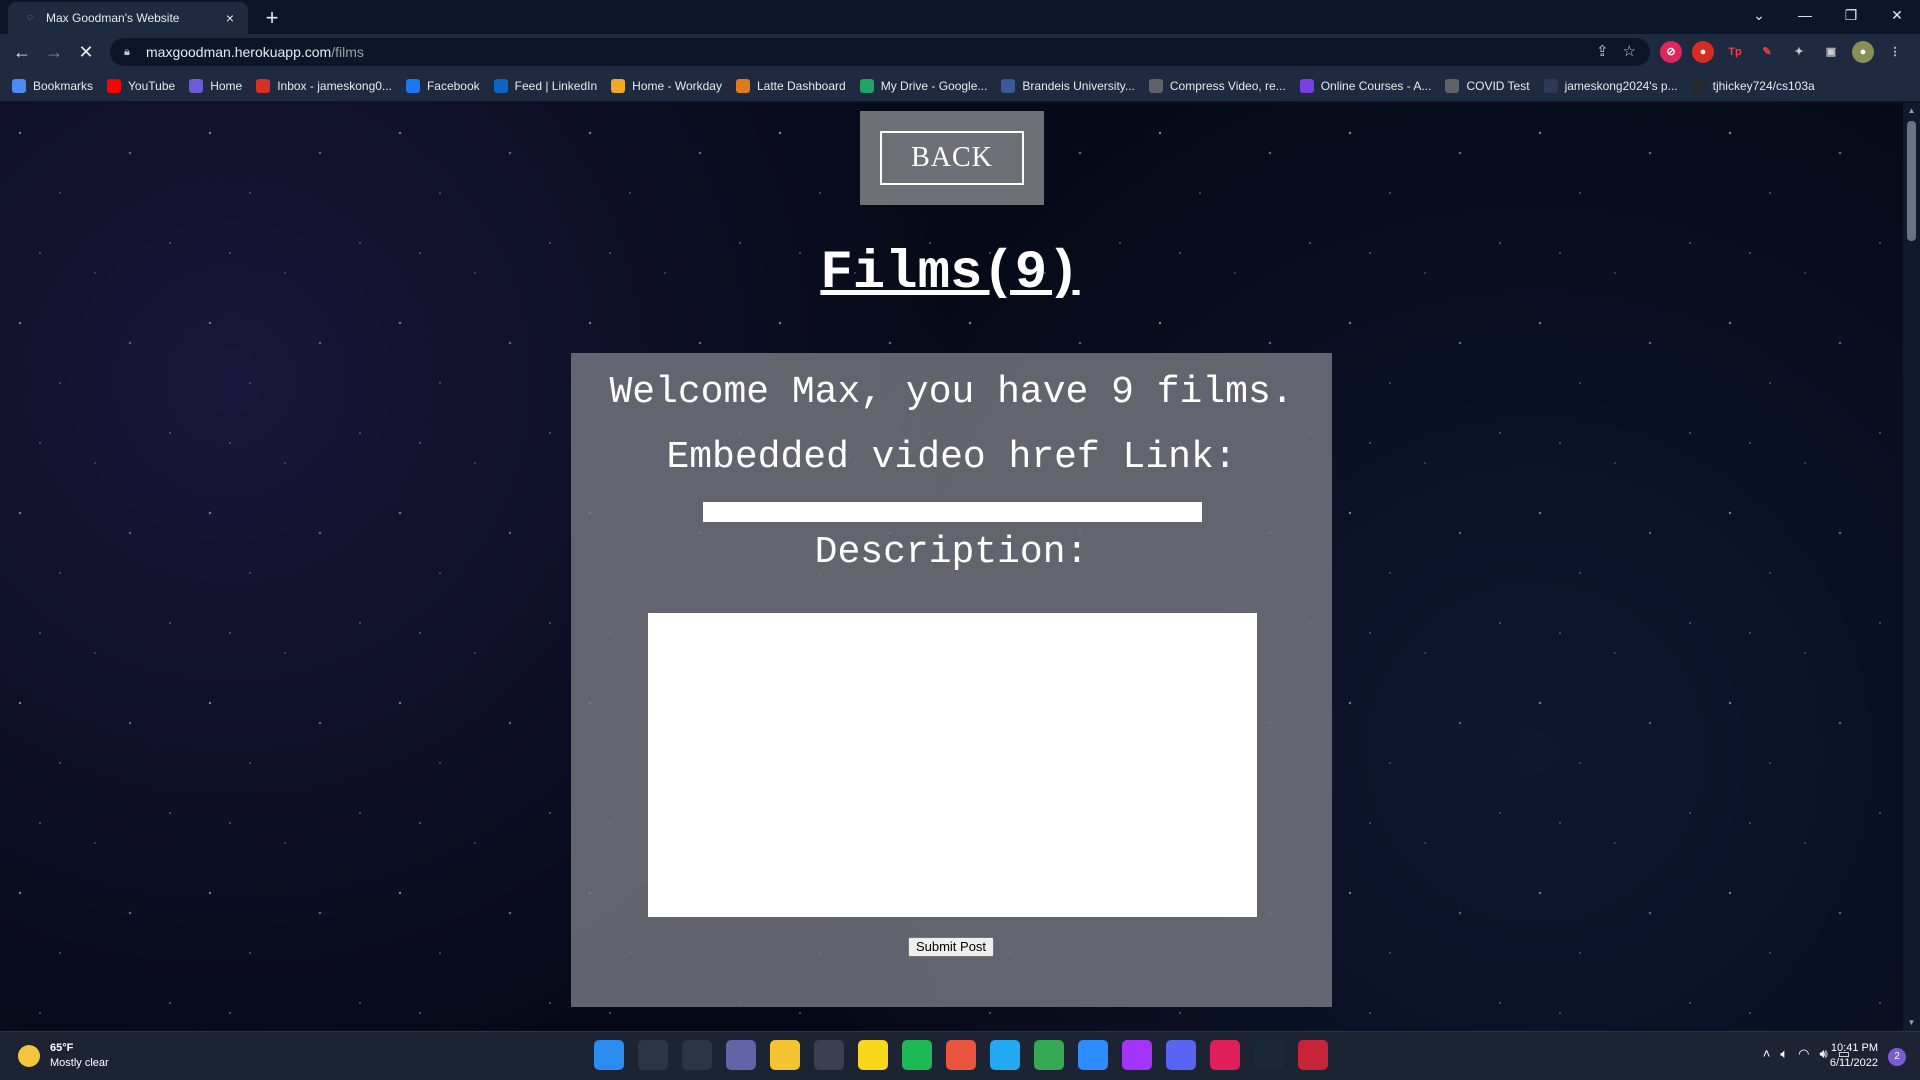 Image resolution: width=1920 pixels, height=1080 pixels. I want to click on extension-tp-icon: Tp, so click(1735, 52).